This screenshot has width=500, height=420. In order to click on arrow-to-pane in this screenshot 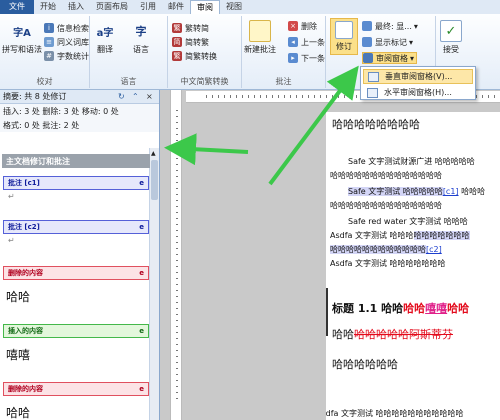, I will do `click(206, 149)`.